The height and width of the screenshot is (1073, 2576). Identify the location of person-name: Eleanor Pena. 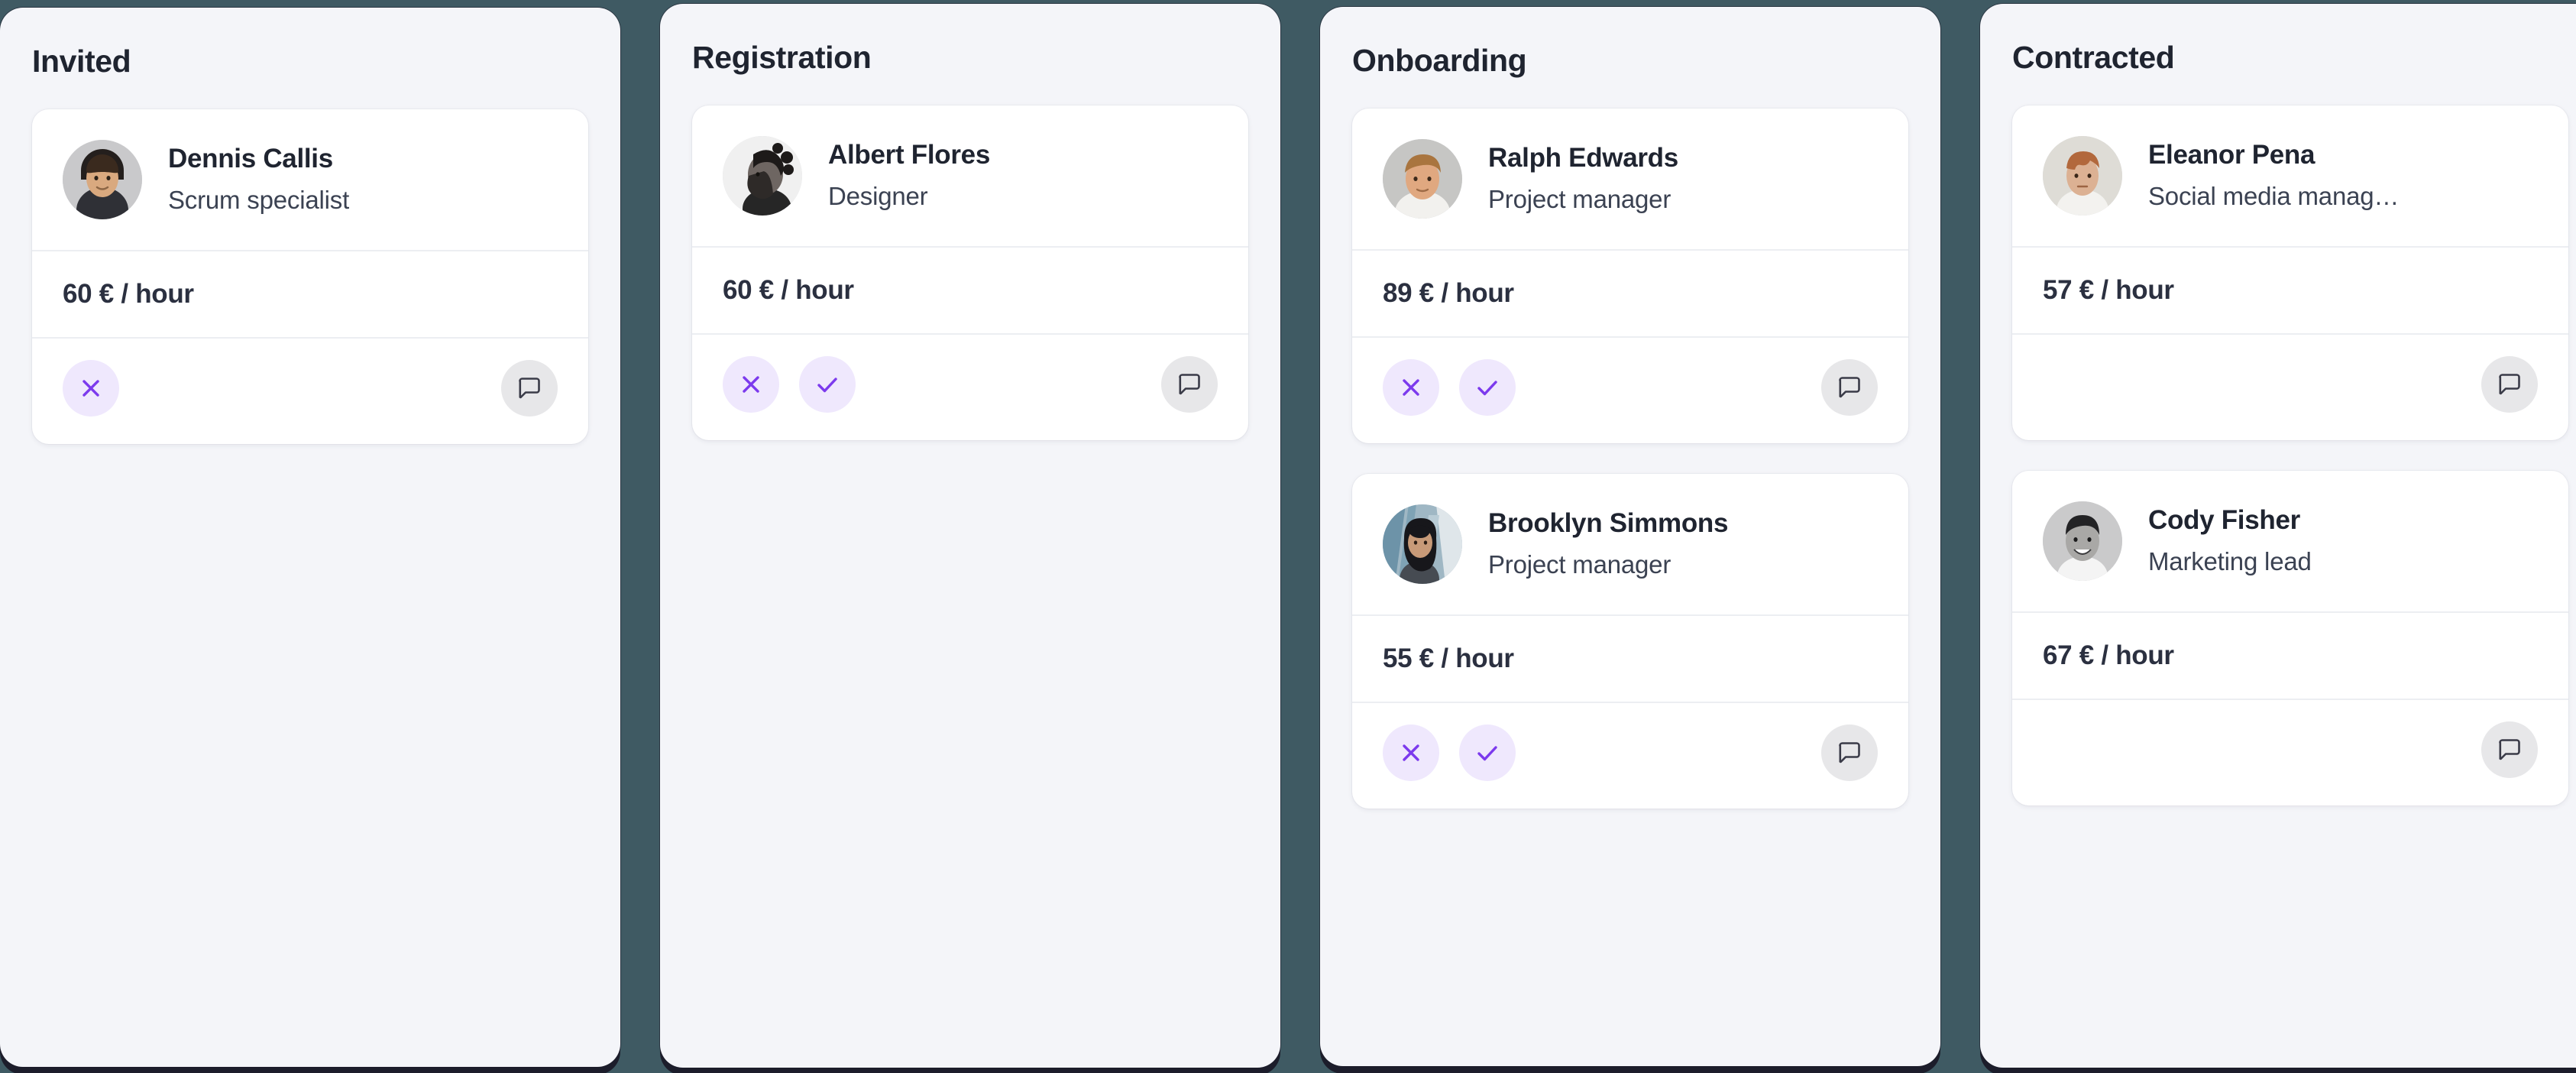
(2231, 154).